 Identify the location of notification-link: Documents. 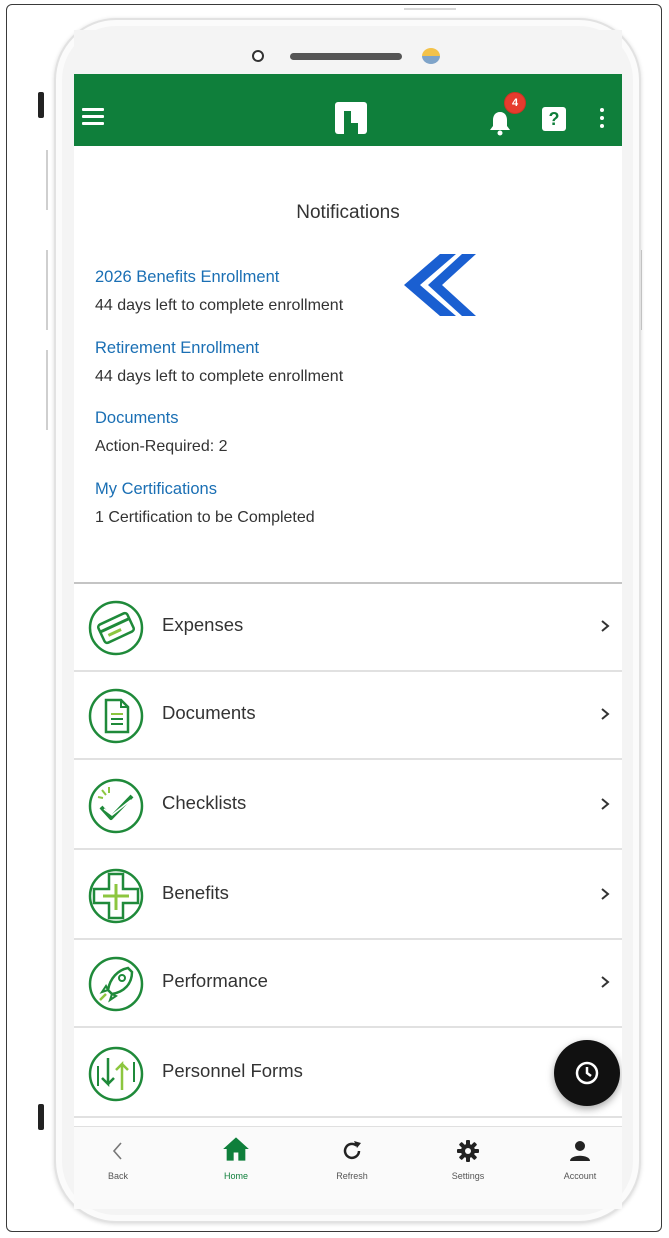
(161, 418).